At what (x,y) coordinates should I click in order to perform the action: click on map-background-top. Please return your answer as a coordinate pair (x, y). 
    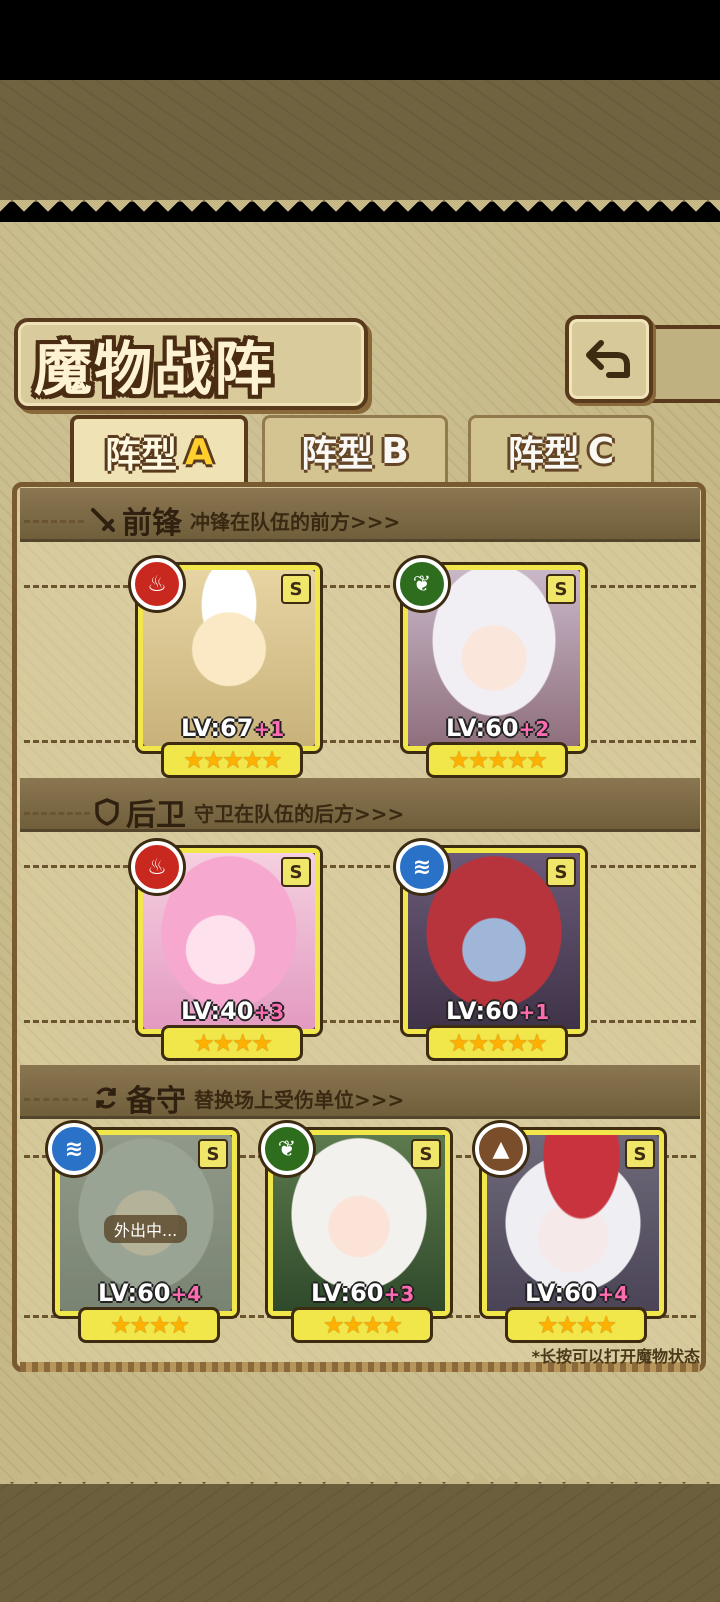
    Looking at the image, I should click on (360, 141).